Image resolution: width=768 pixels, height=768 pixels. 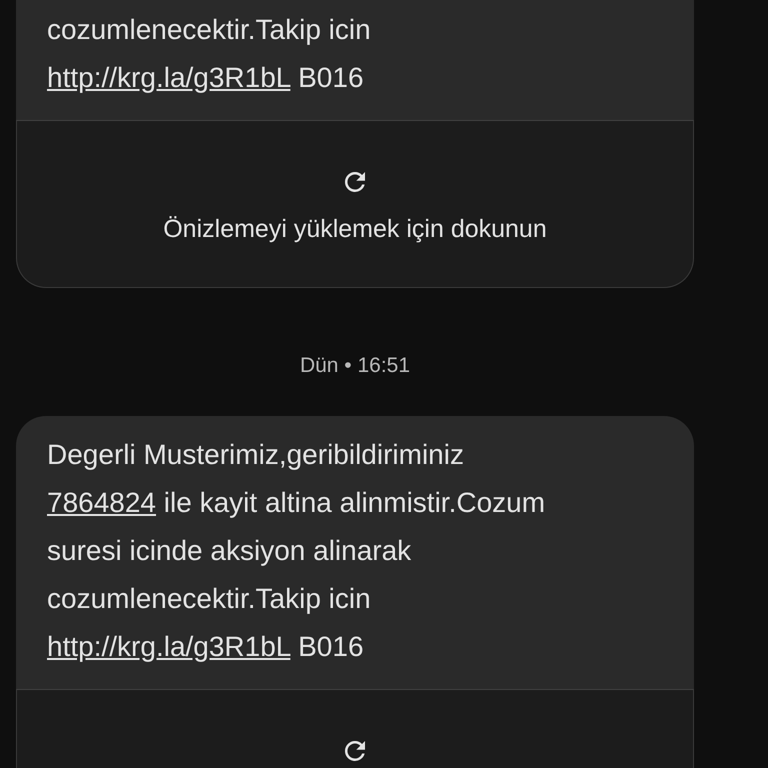 I want to click on message-link: 7864824, so click(x=101, y=502).